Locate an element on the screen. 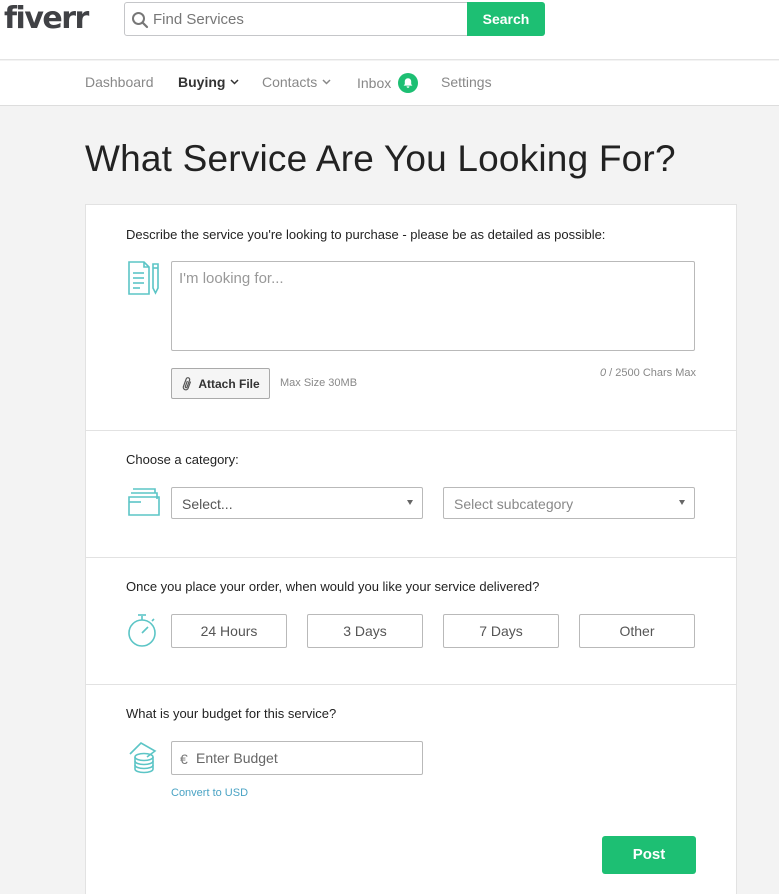  delivery-option-24-hours: 24 Hours is located at coordinates (229, 631).